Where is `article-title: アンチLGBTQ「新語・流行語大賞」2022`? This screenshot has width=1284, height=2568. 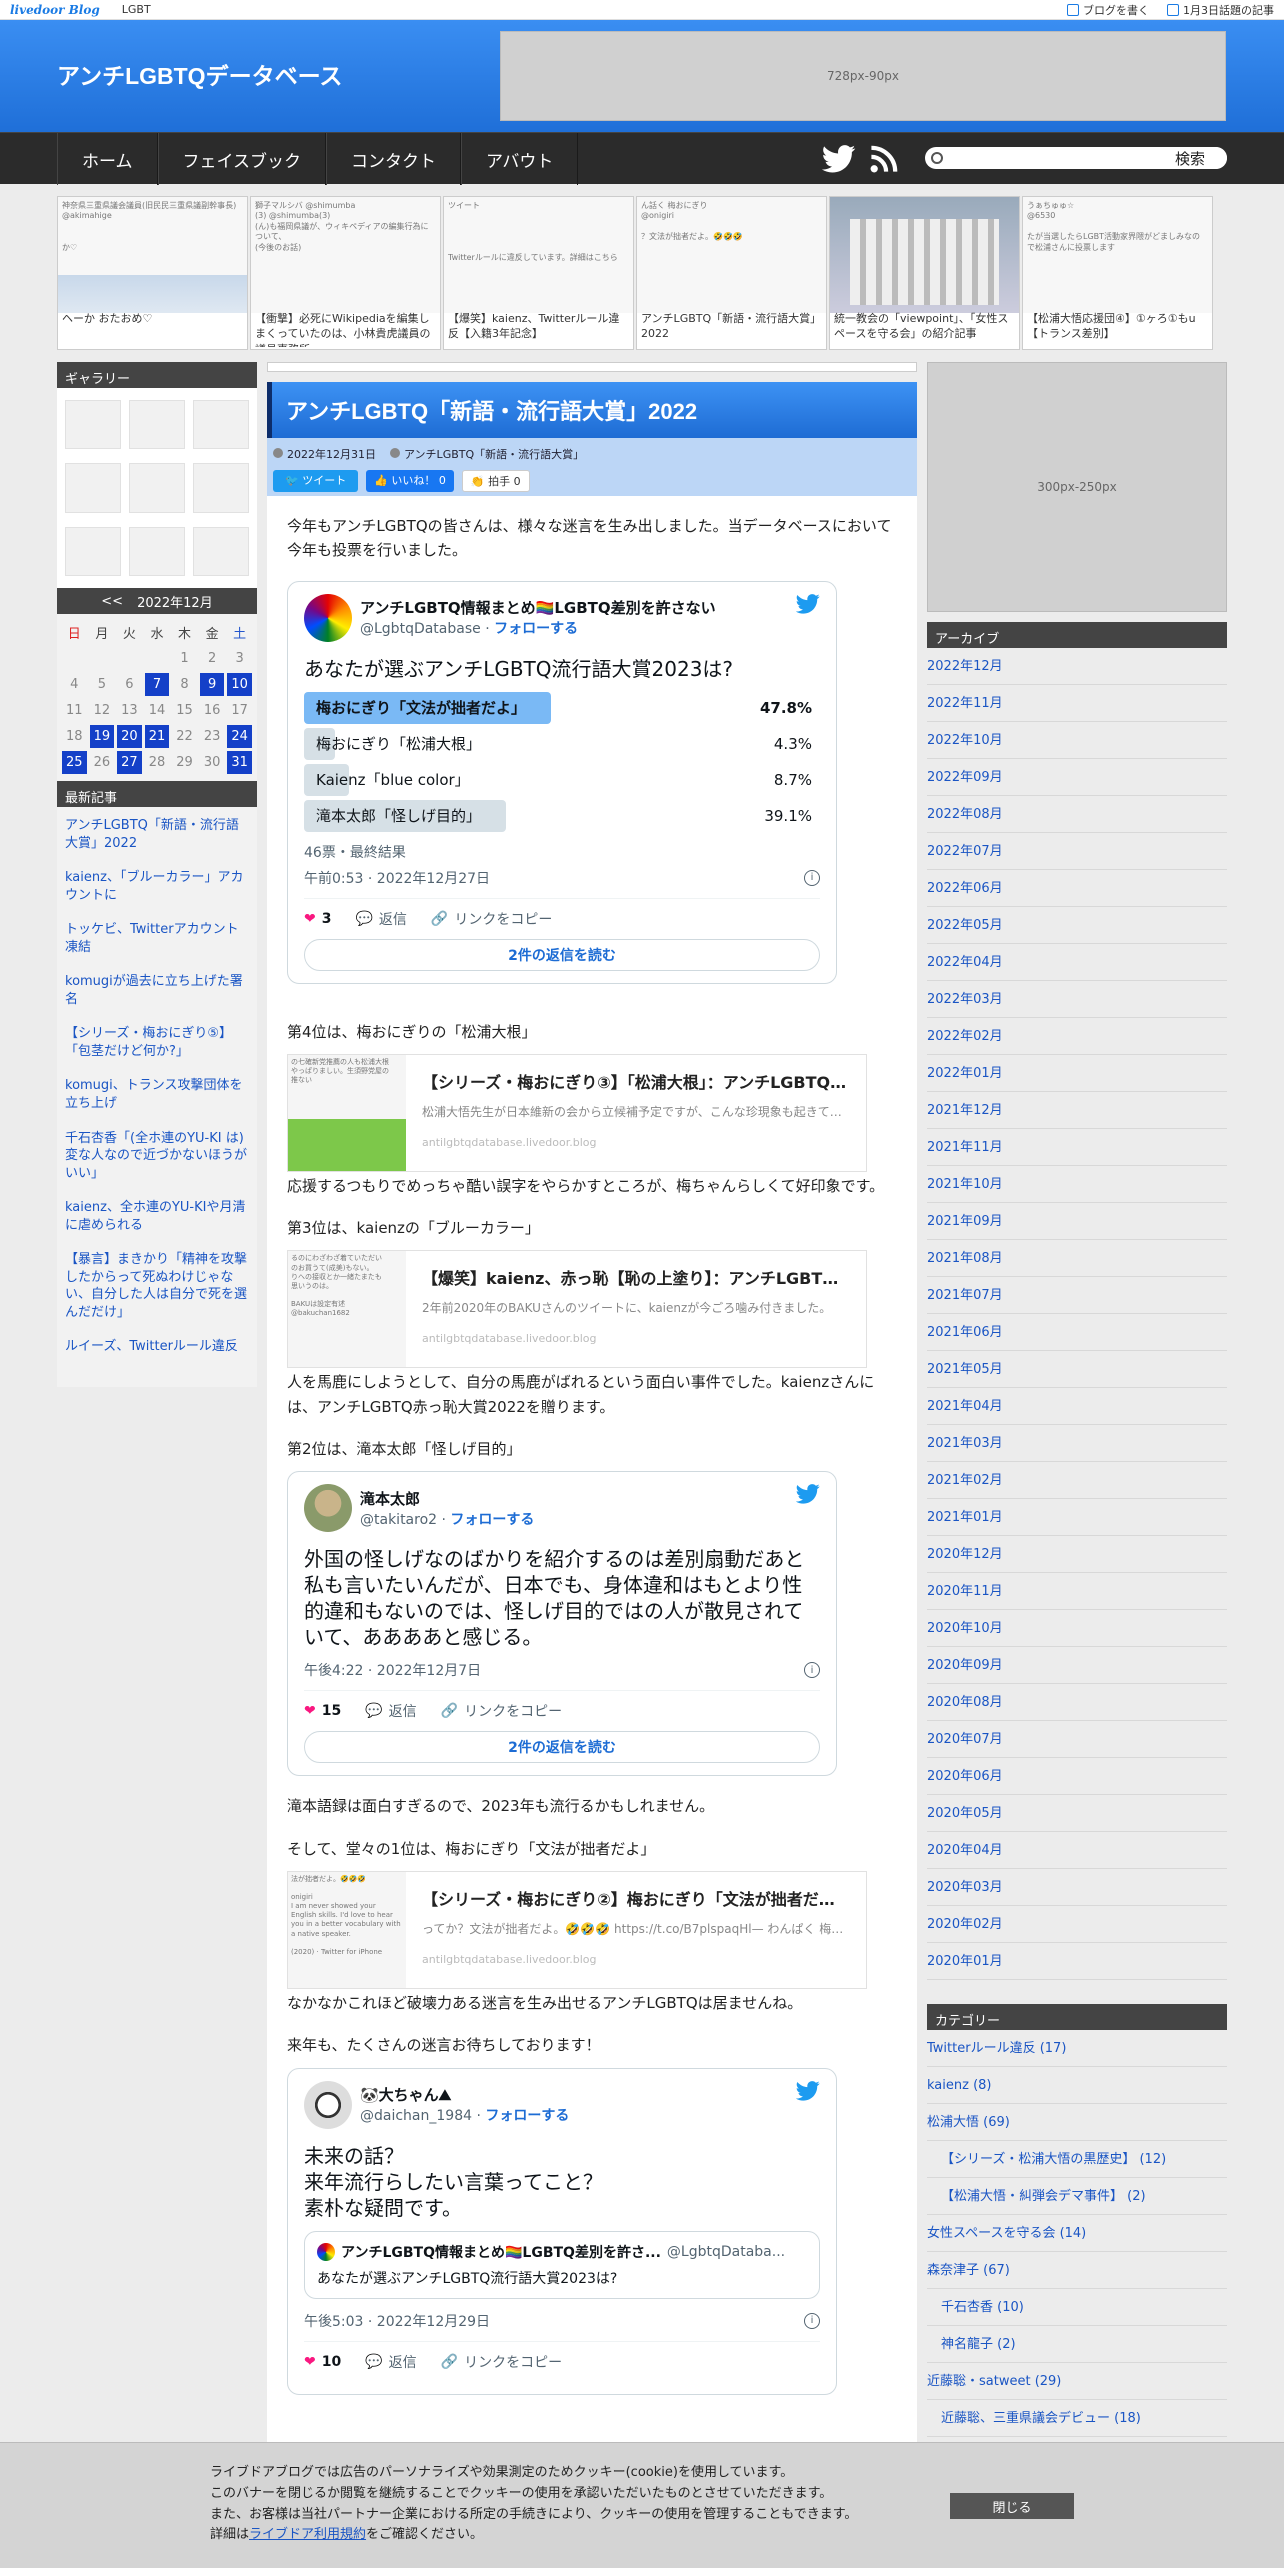 article-title: アンチLGBTQ「新語・流行語大賞」2022 is located at coordinates (592, 410).